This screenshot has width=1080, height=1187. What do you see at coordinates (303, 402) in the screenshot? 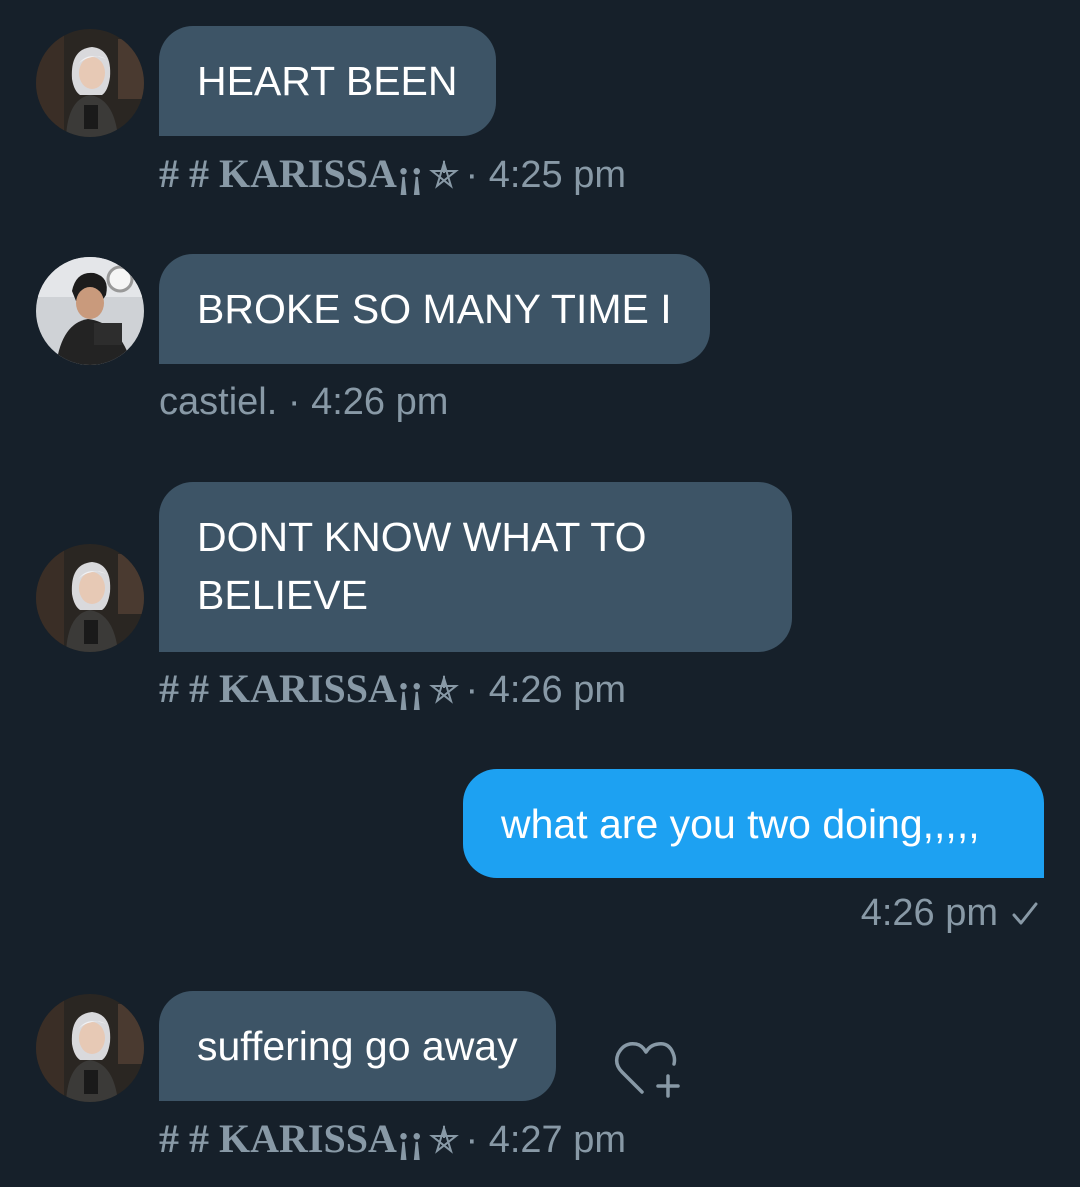
I see `message-meta: castiel. · 4:26 pm` at bounding box center [303, 402].